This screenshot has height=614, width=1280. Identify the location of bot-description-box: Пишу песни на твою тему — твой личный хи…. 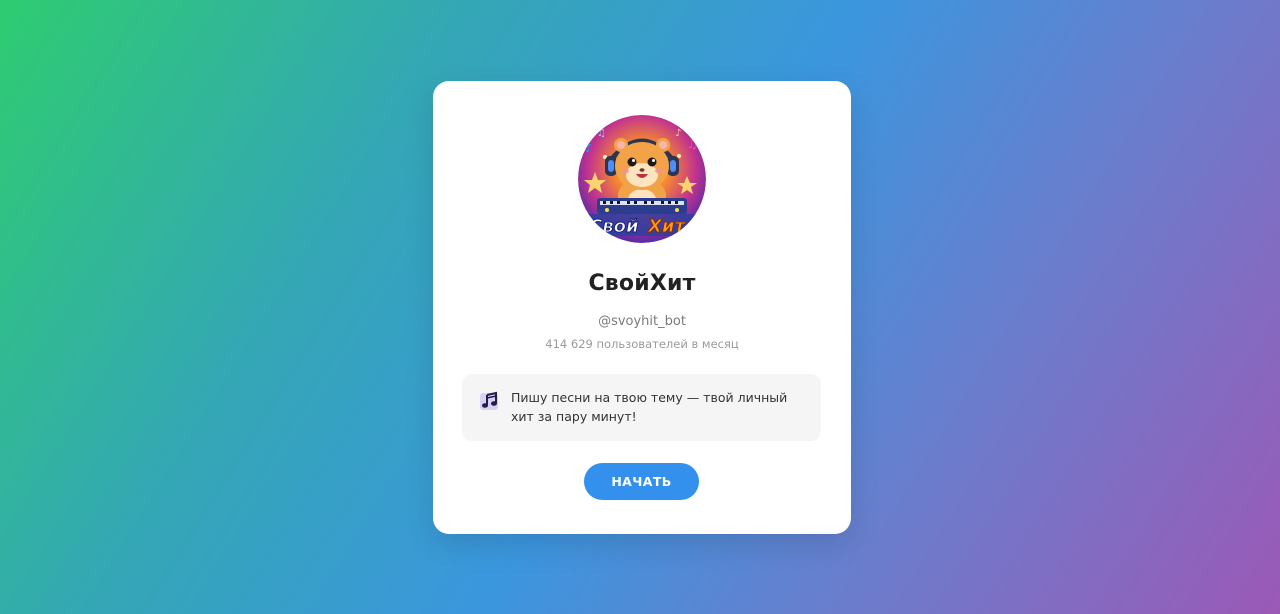
(641, 407).